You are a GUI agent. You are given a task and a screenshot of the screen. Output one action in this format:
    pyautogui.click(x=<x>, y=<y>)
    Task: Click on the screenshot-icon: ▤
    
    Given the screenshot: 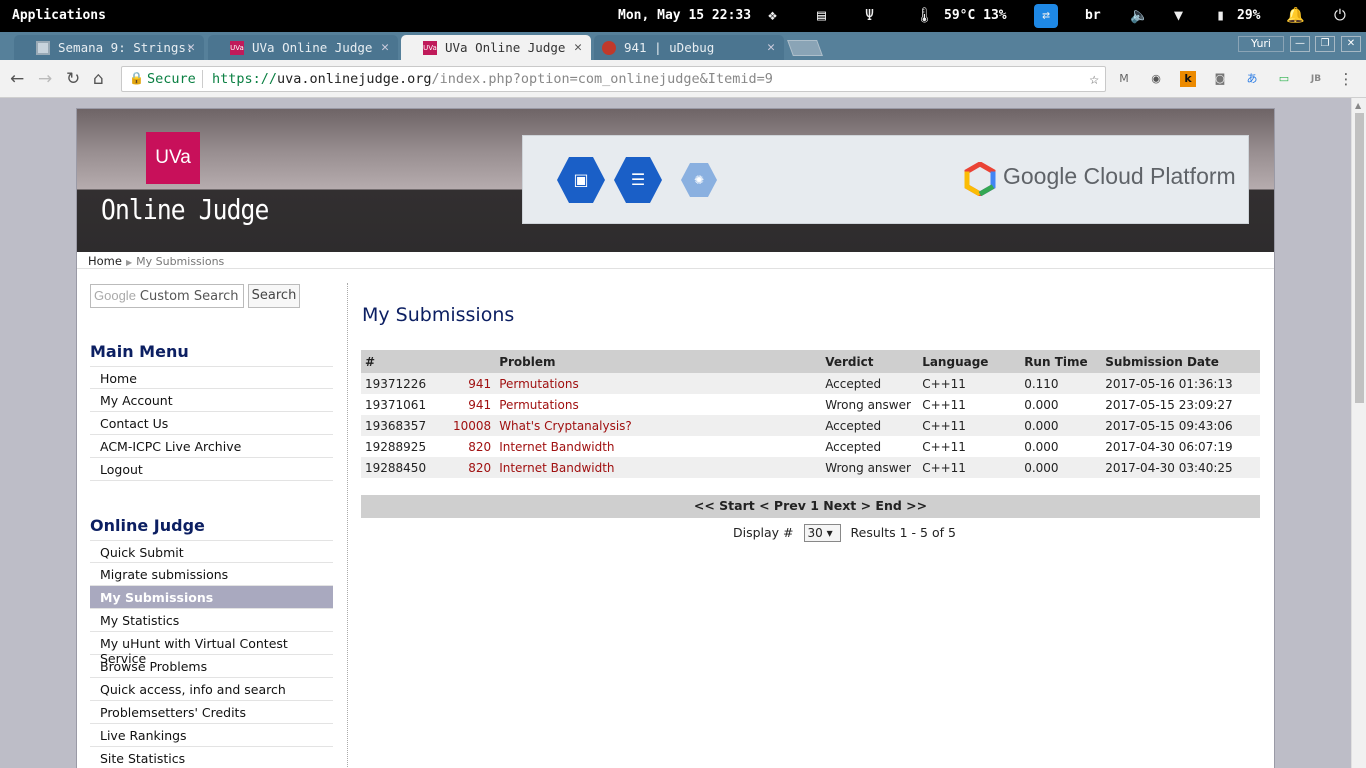 What is the action you would take?
    pyautogui.click(x=821, y=15)
    